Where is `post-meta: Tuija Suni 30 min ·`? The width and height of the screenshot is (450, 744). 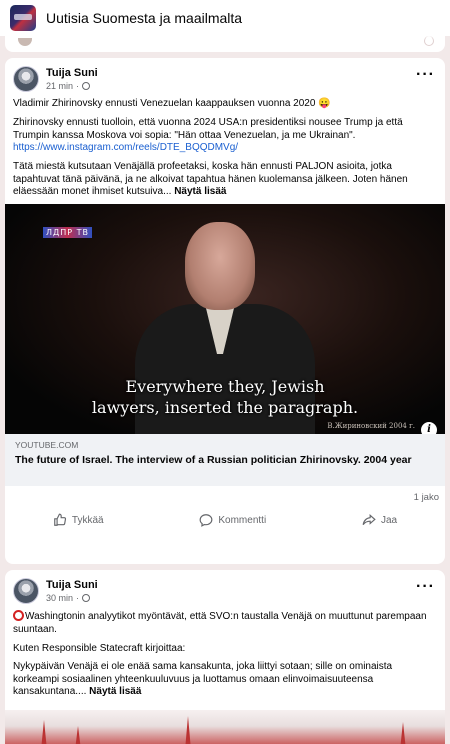
post-meta: Tuija Suni 30 min · is located at coordinates (72, 591).